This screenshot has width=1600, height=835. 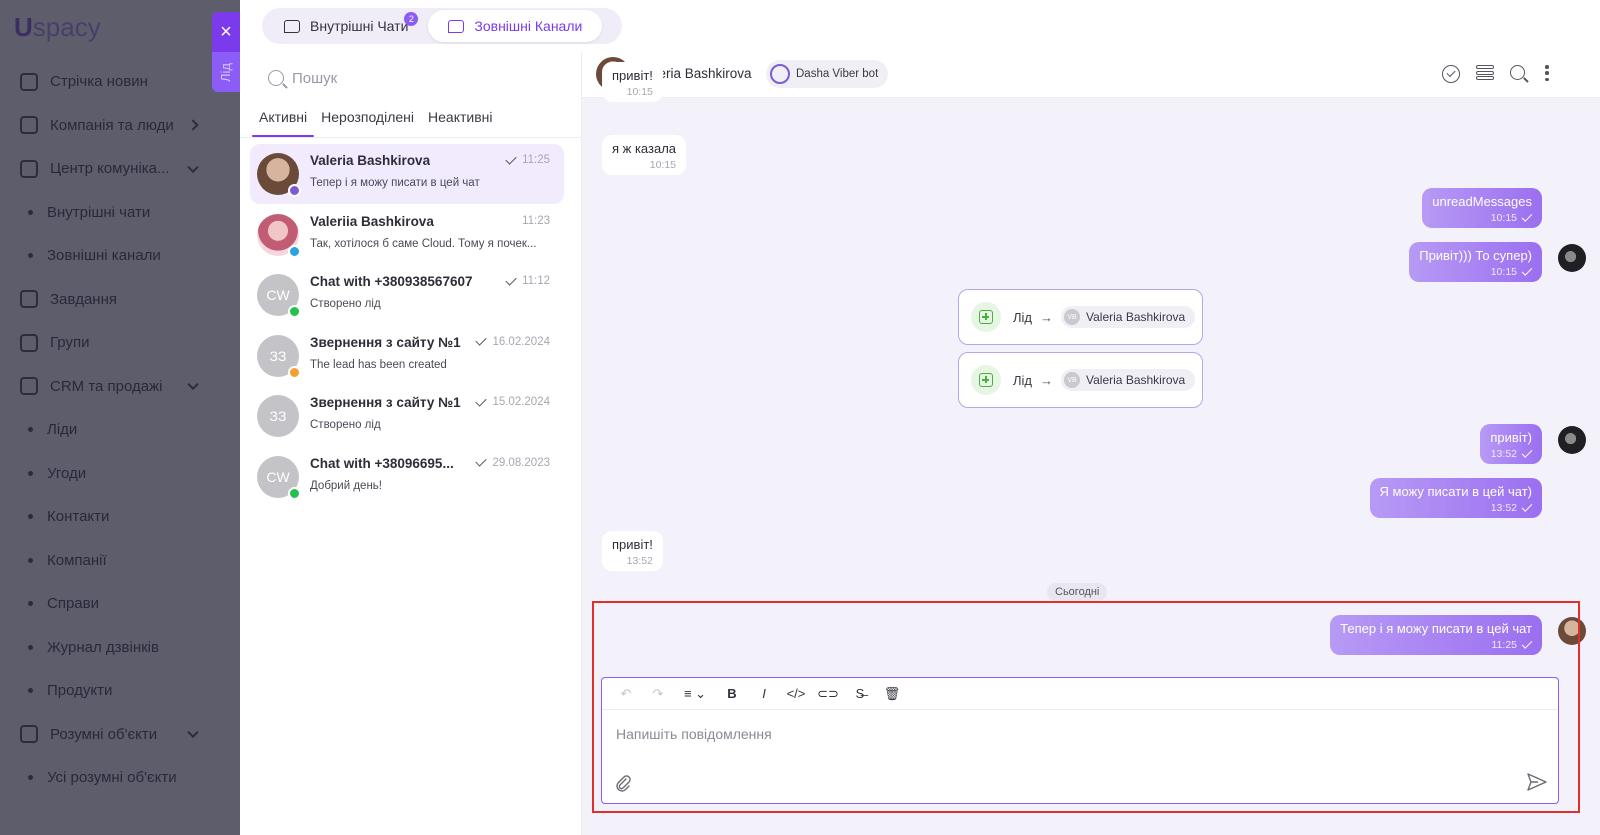 I want to click on code-icon: </>, so click(x=796, y=694).